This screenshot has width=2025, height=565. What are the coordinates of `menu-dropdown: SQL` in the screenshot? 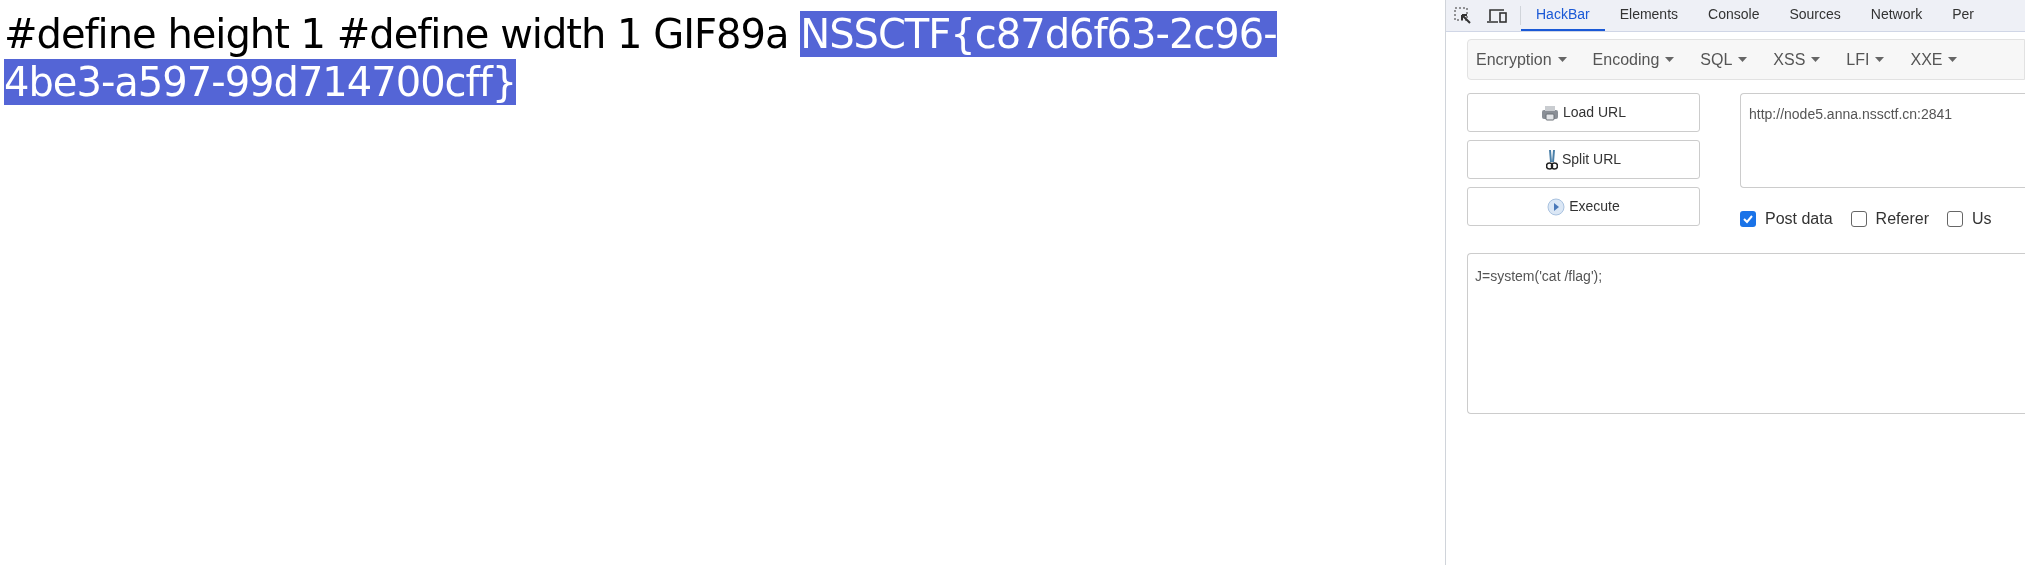 It's located at (1724, 59).